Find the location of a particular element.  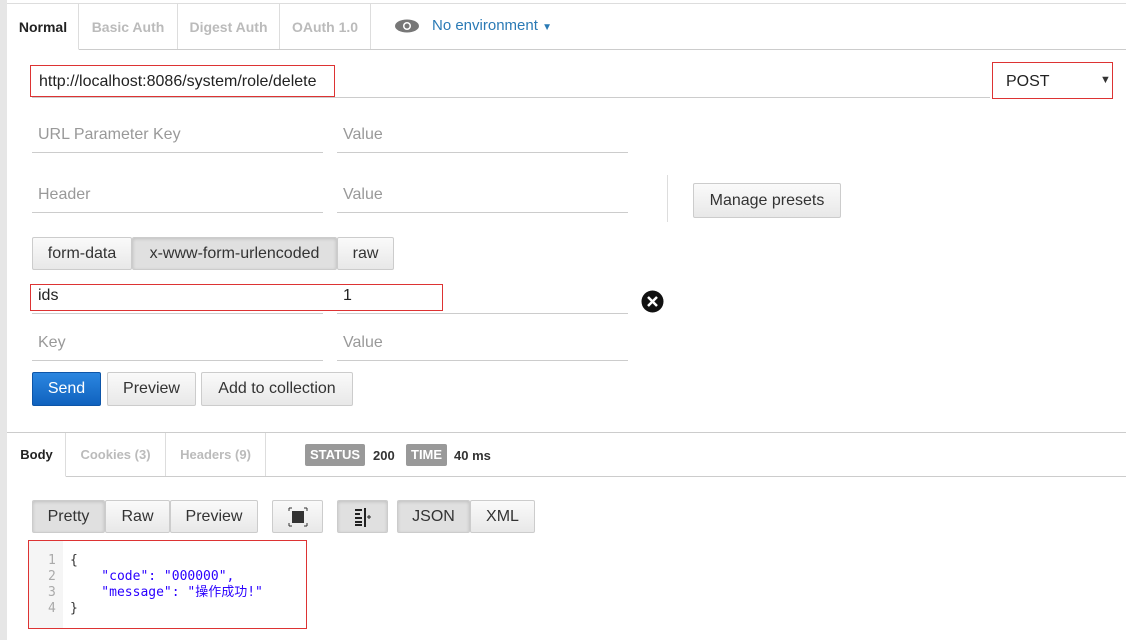

wrap-lines-icon is located at coordinates (362, 517).